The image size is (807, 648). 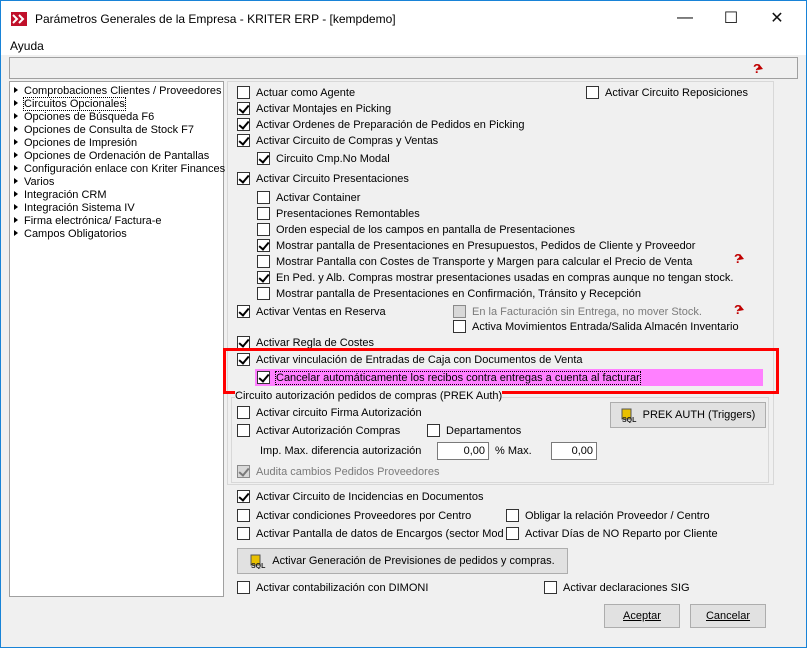 I want to click on tree-item-sistema-iv: Integración Sistema IV, so click(x=74, y=208).